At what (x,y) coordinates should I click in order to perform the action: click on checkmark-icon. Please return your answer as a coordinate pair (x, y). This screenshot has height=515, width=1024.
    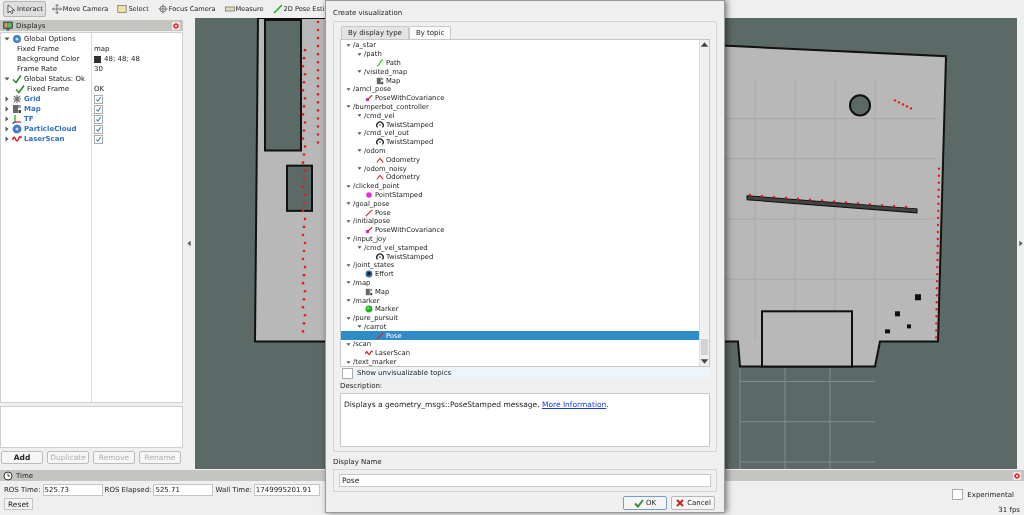
    Looking at the image, I should click on (638, 503).